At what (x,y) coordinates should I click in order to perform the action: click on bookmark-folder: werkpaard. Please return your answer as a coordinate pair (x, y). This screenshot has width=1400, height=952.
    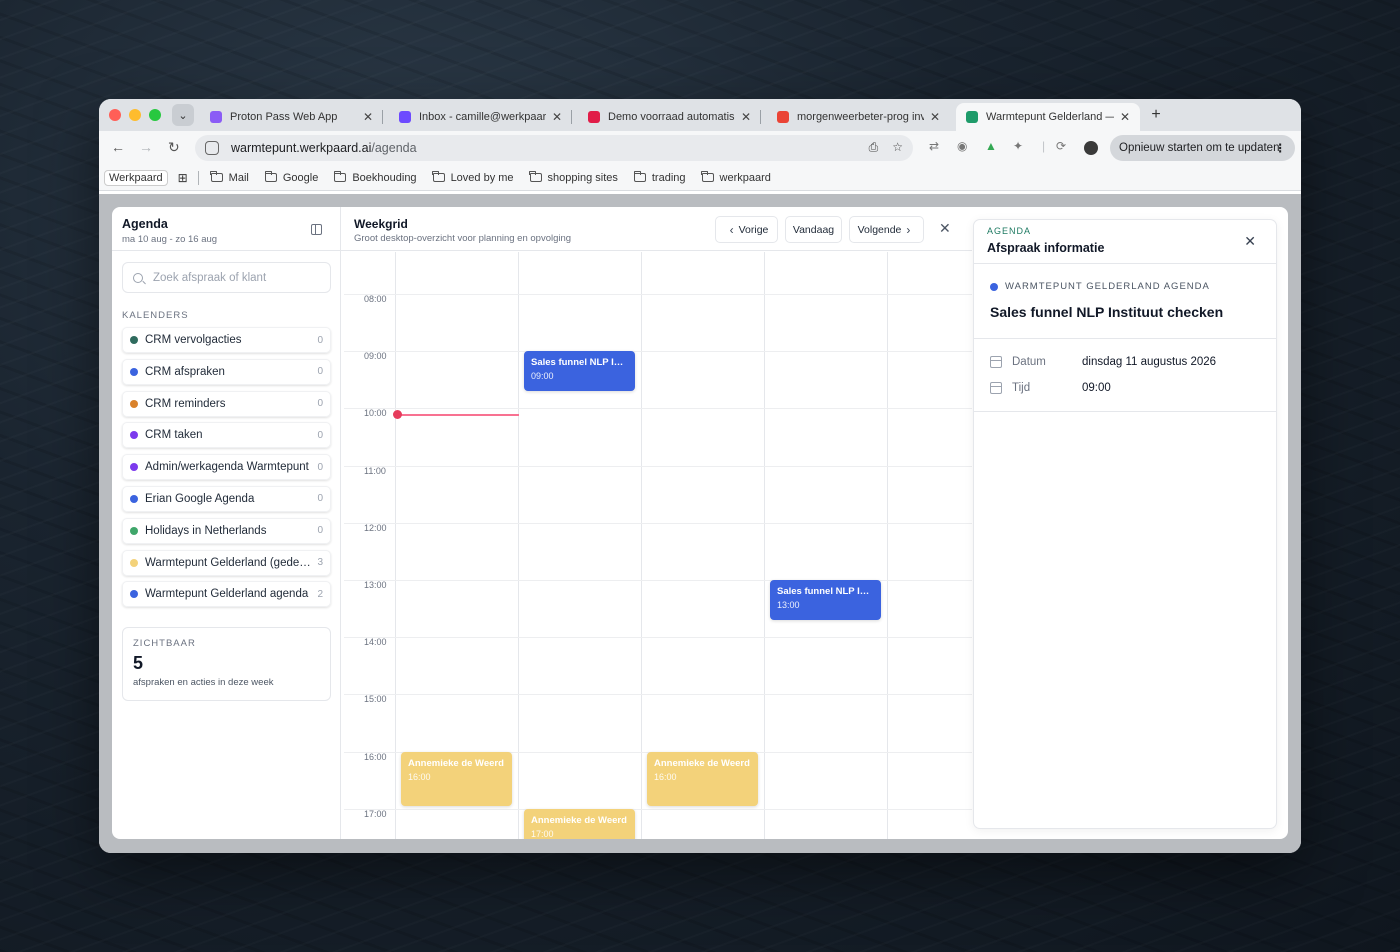
    Looking at the image, I should click on (736, 177).